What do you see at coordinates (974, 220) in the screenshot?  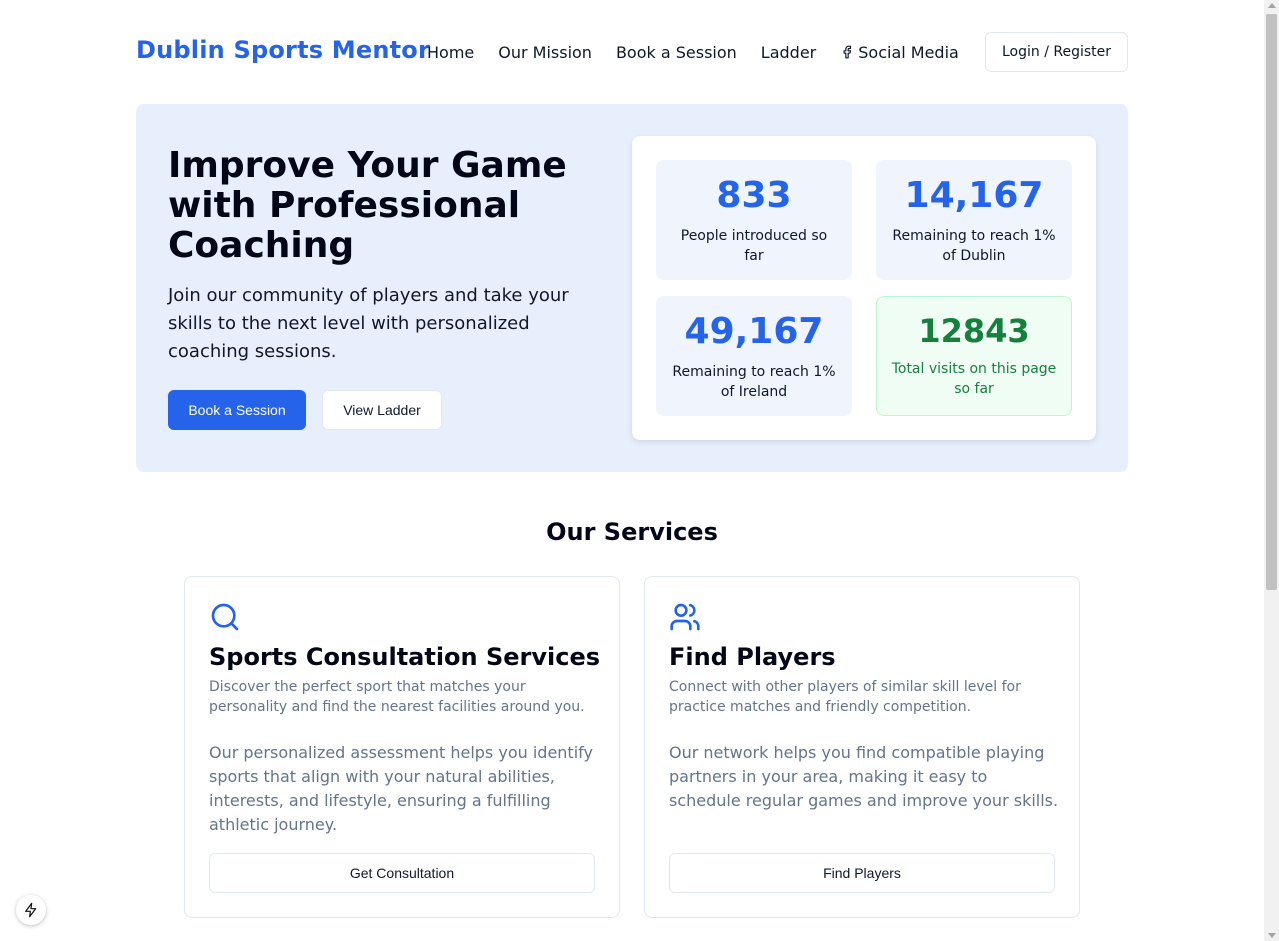 I see `stat-remaining-dublin: 14,167 Remaining to reach 1% of Dublin` at bounding box center [974, 220].